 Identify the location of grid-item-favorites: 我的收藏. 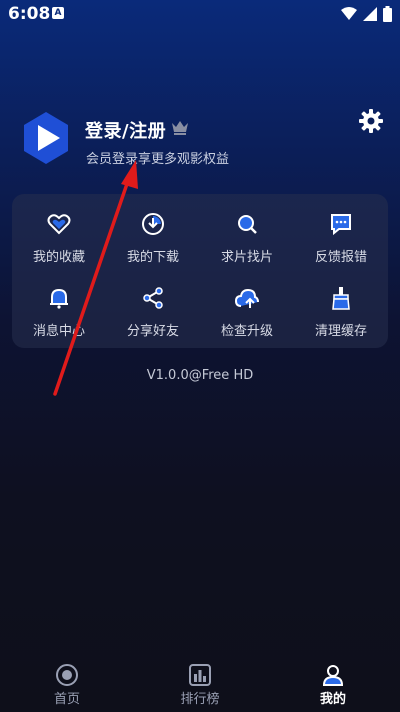
(59, 242).